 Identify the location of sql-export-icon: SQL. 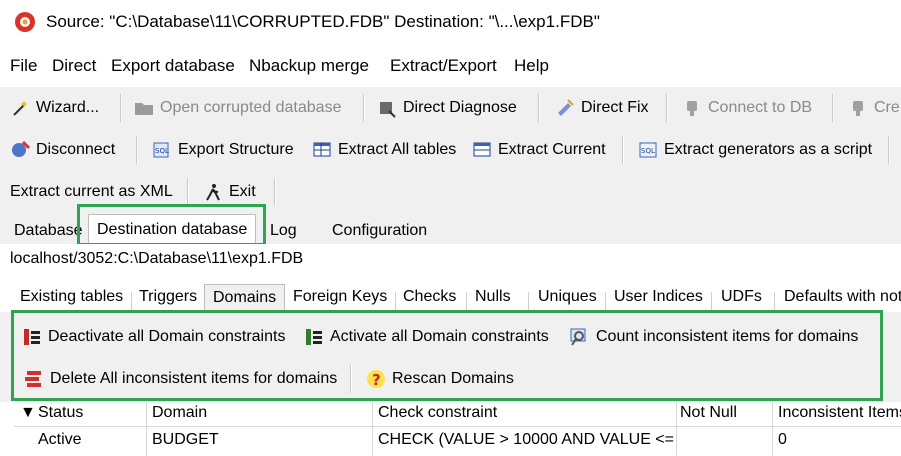
(161, 150).